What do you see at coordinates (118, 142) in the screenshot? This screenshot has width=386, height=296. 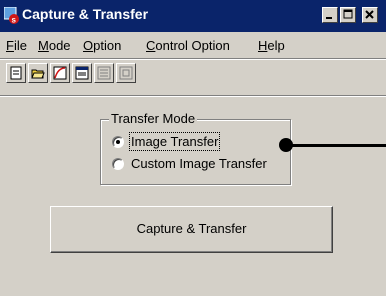 I see `radio-button-selected` at bounding box center [118, 142].